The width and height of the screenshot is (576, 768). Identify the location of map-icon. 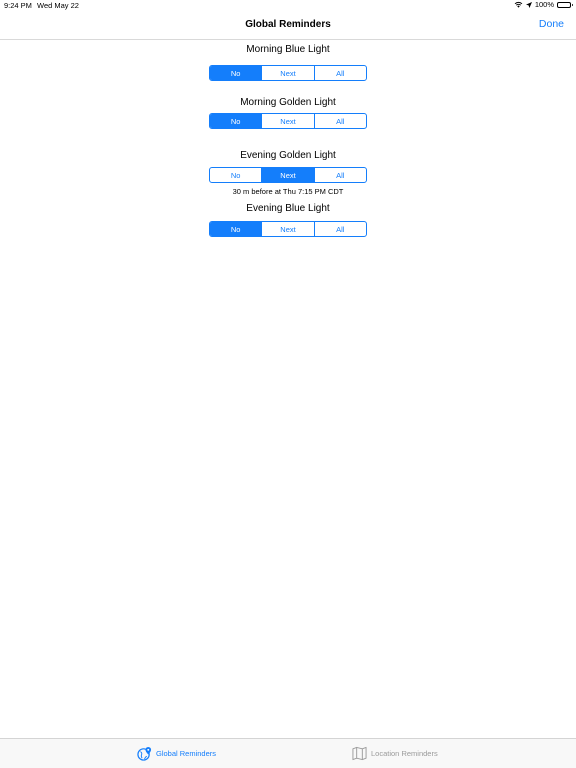
(359, 753).